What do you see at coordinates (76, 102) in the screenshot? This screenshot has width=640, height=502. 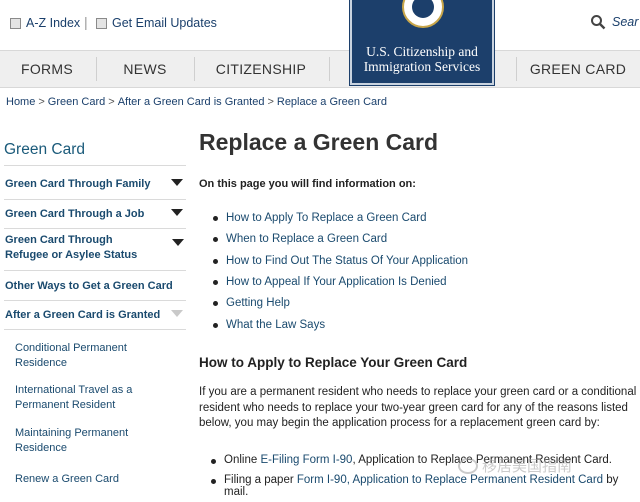 I see `breadcrumb-green-card: Green Card` at bounding box center [76, 102].